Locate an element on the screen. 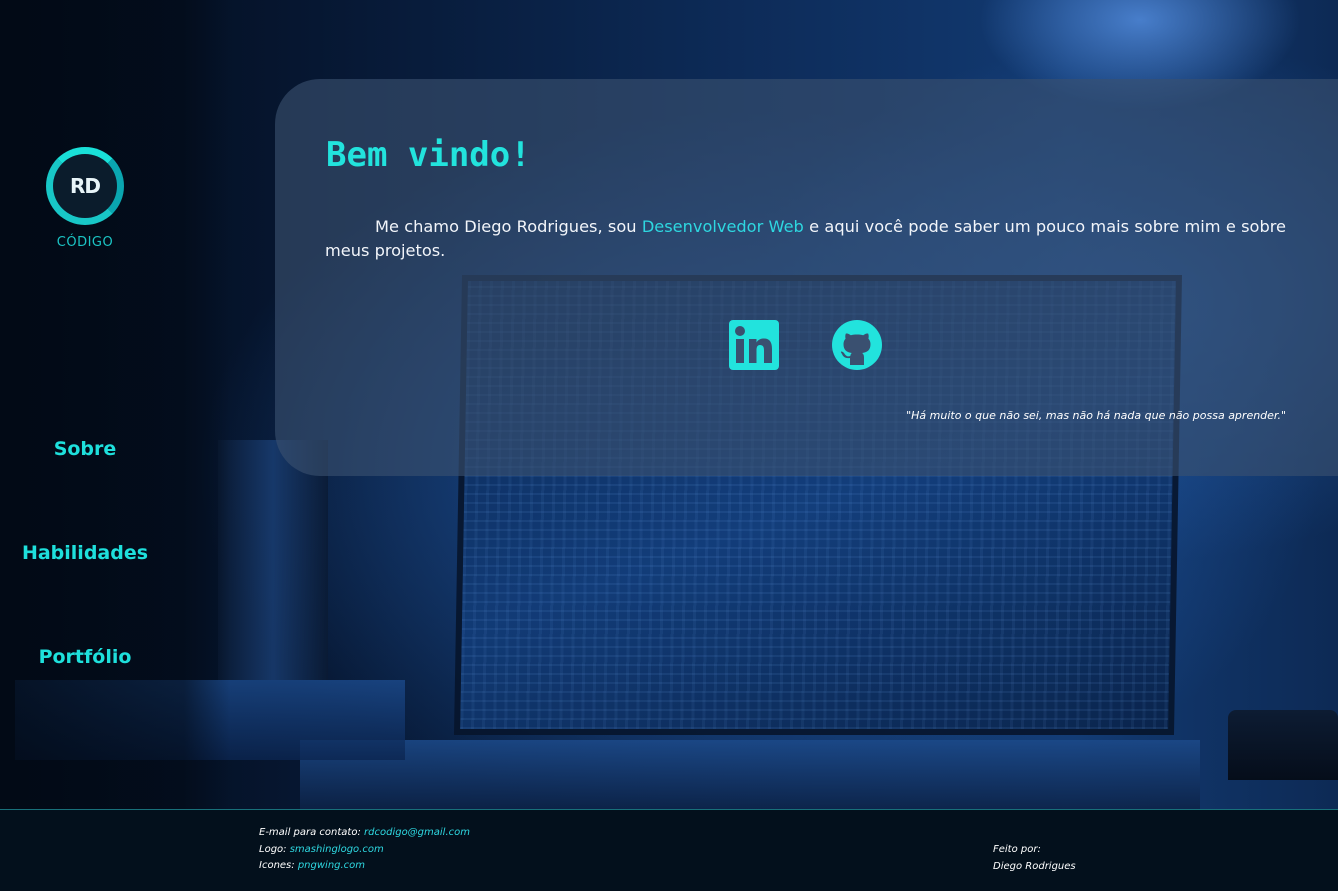  footer-icons-link: pngwing.com is located at coordinates (331, 865).